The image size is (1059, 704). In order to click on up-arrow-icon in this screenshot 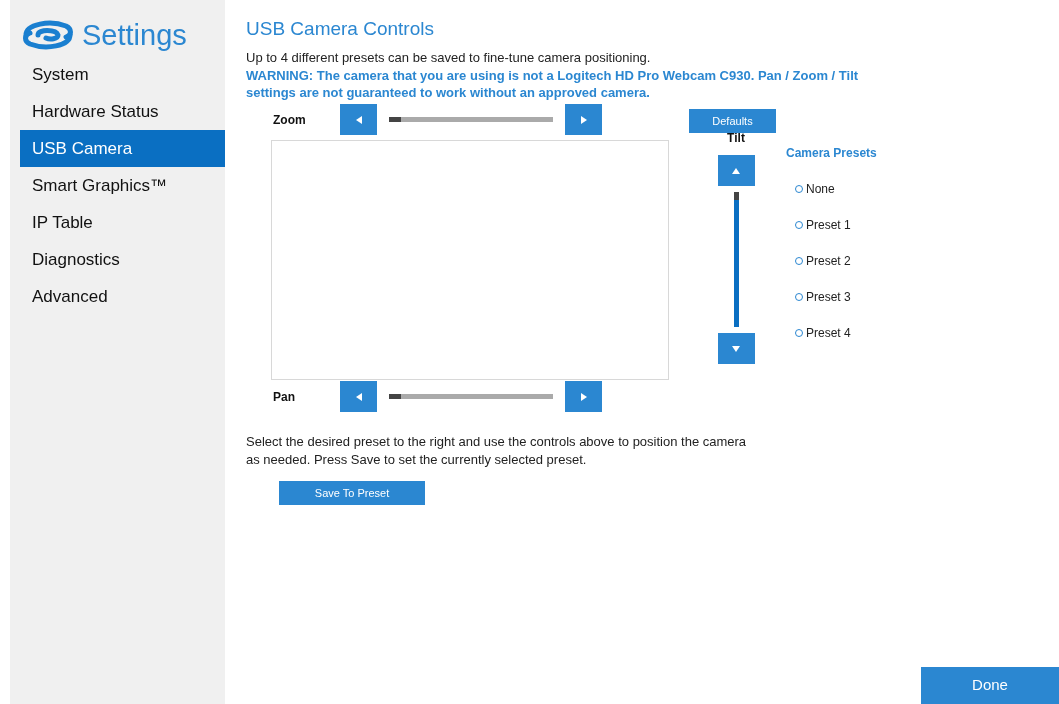, I will do `click(736, 170)`.